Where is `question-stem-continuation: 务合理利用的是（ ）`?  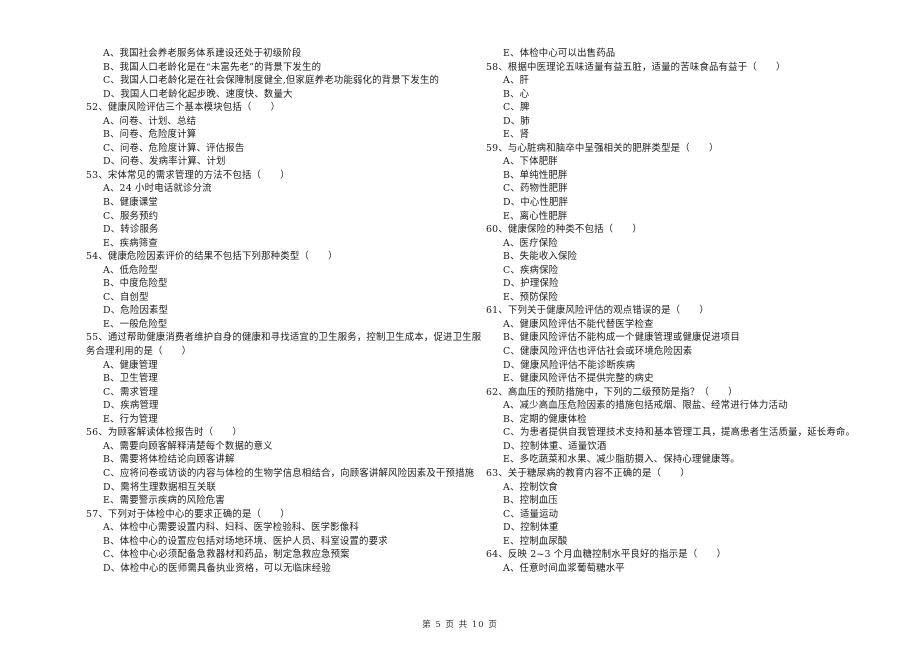
question-stem-continuation: 务合理利用的是（ ） is located at coordinates (139, 352).